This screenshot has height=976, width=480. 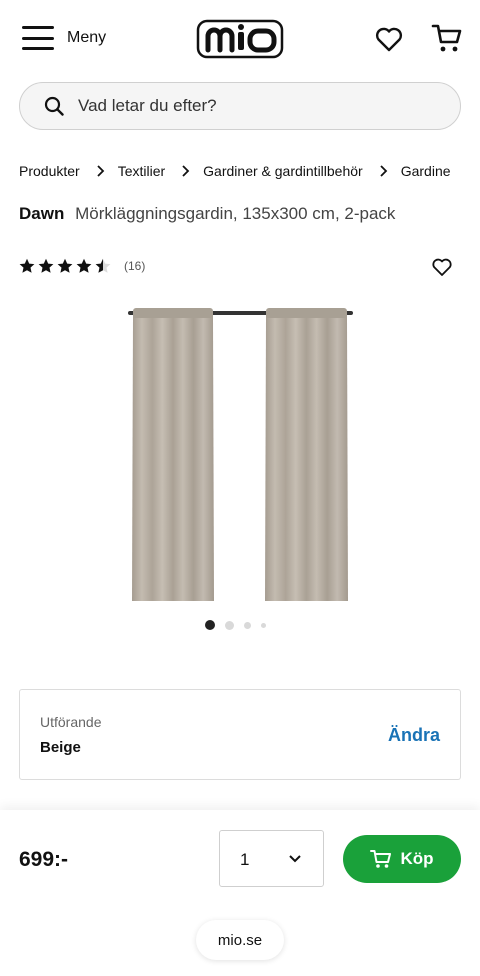 What do you see at coordinates (245, 859) in the screenshot?
I see `quantity-value: 1` at bounding box center [245, 859].